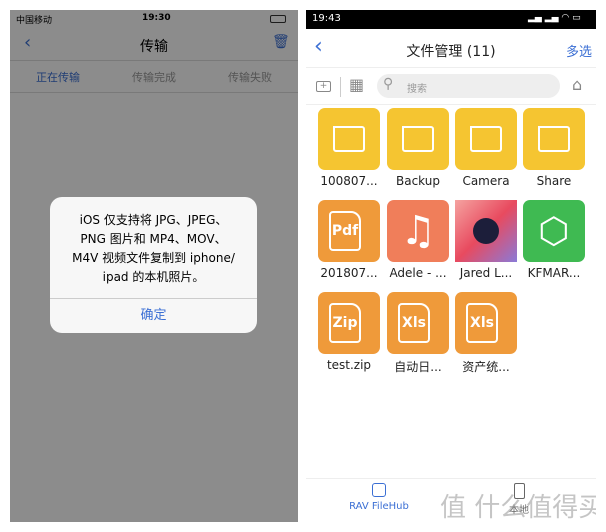 The width and height of the screenshot is (606, 532). I want to click on music-icon: ♫, so click(418, 231).